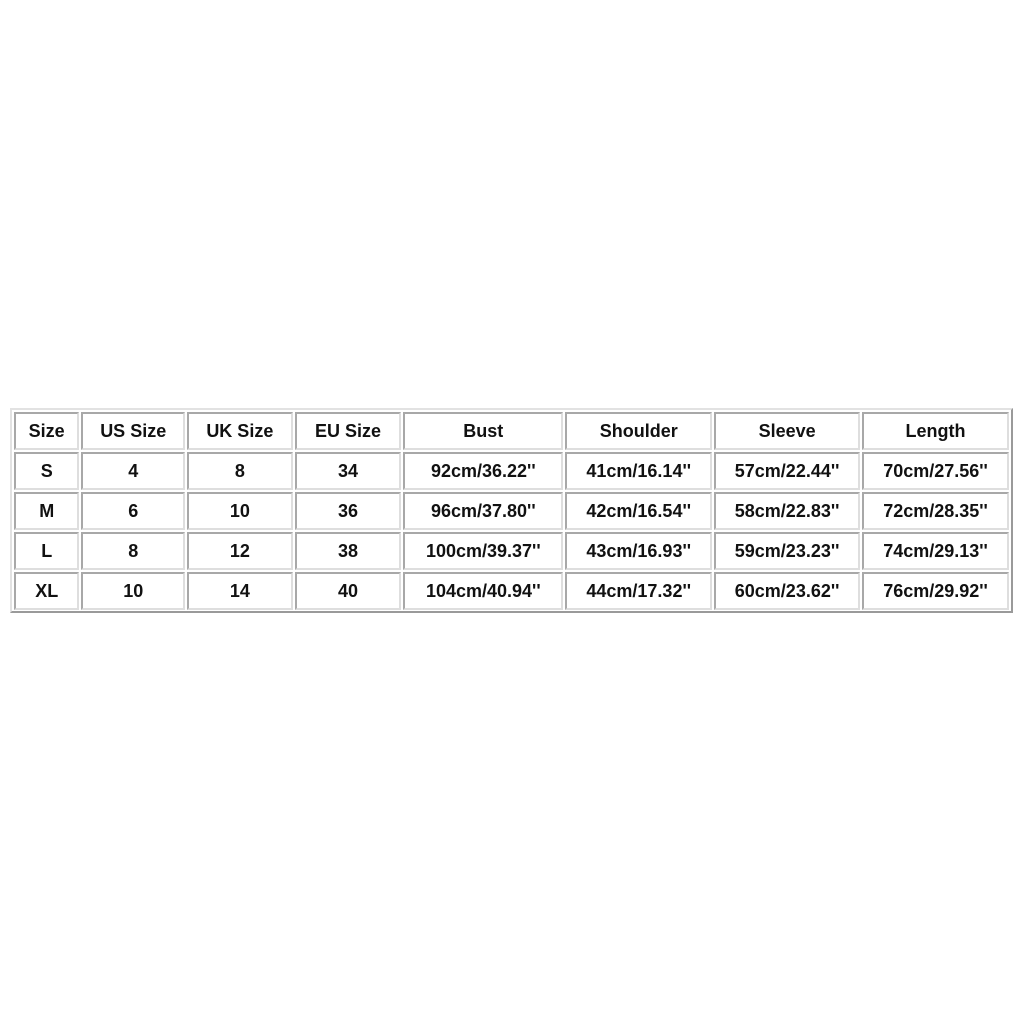 The image size is (1024, 1024). What do you see at coordinates (935, 431) in the screenshot?
I see `header-length: Length` at bounding box center [935, 431].